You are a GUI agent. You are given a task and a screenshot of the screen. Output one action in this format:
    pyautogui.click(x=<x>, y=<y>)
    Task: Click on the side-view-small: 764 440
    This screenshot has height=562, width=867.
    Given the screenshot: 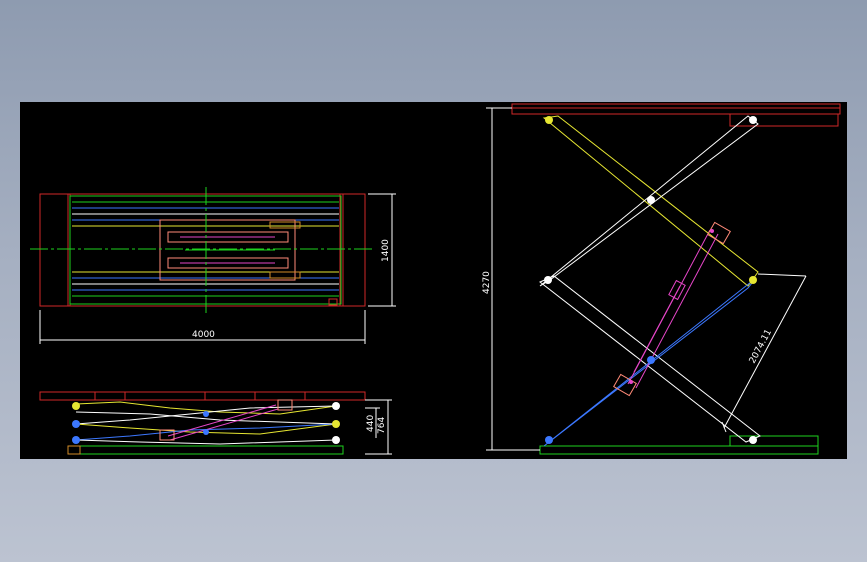 What is the action you would take?
    pyautogui.click(x=215, y=423)
    